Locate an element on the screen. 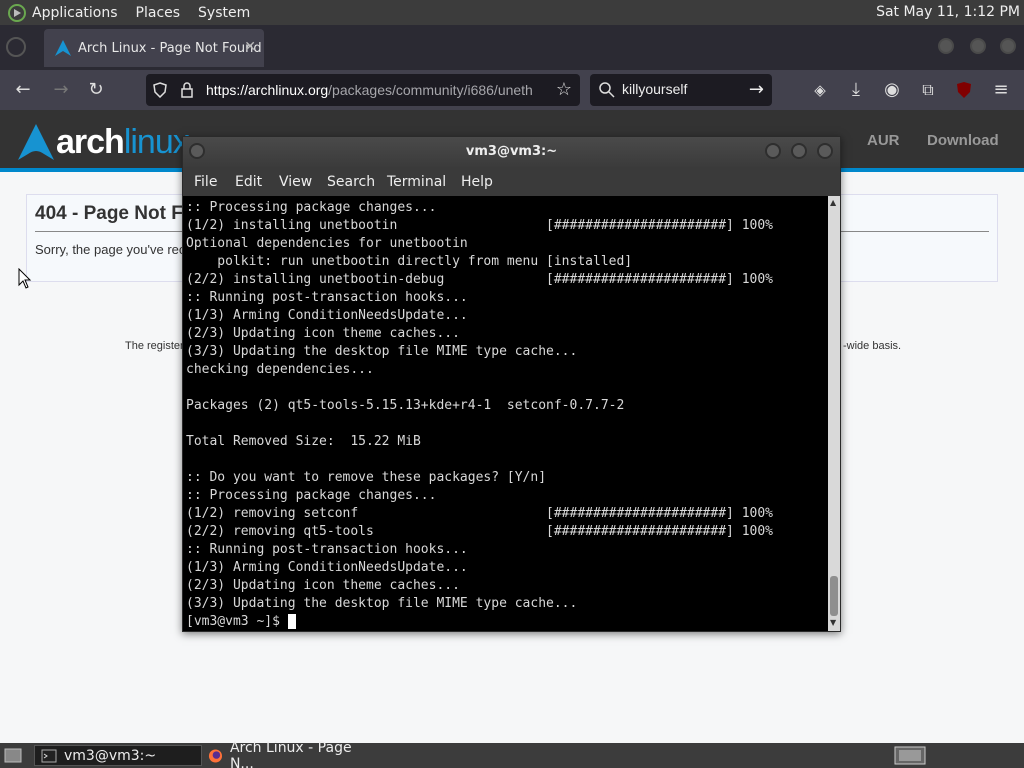  text-cursor is located at coordinates (291, 621).